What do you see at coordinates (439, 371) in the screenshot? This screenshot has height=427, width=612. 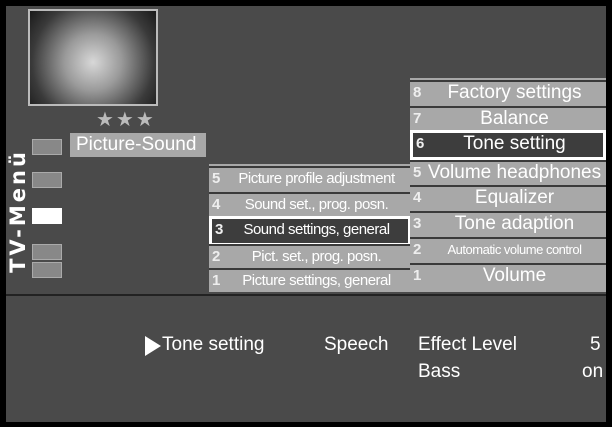 I see `bass-label: Bass` at bounding box center [439, 371].